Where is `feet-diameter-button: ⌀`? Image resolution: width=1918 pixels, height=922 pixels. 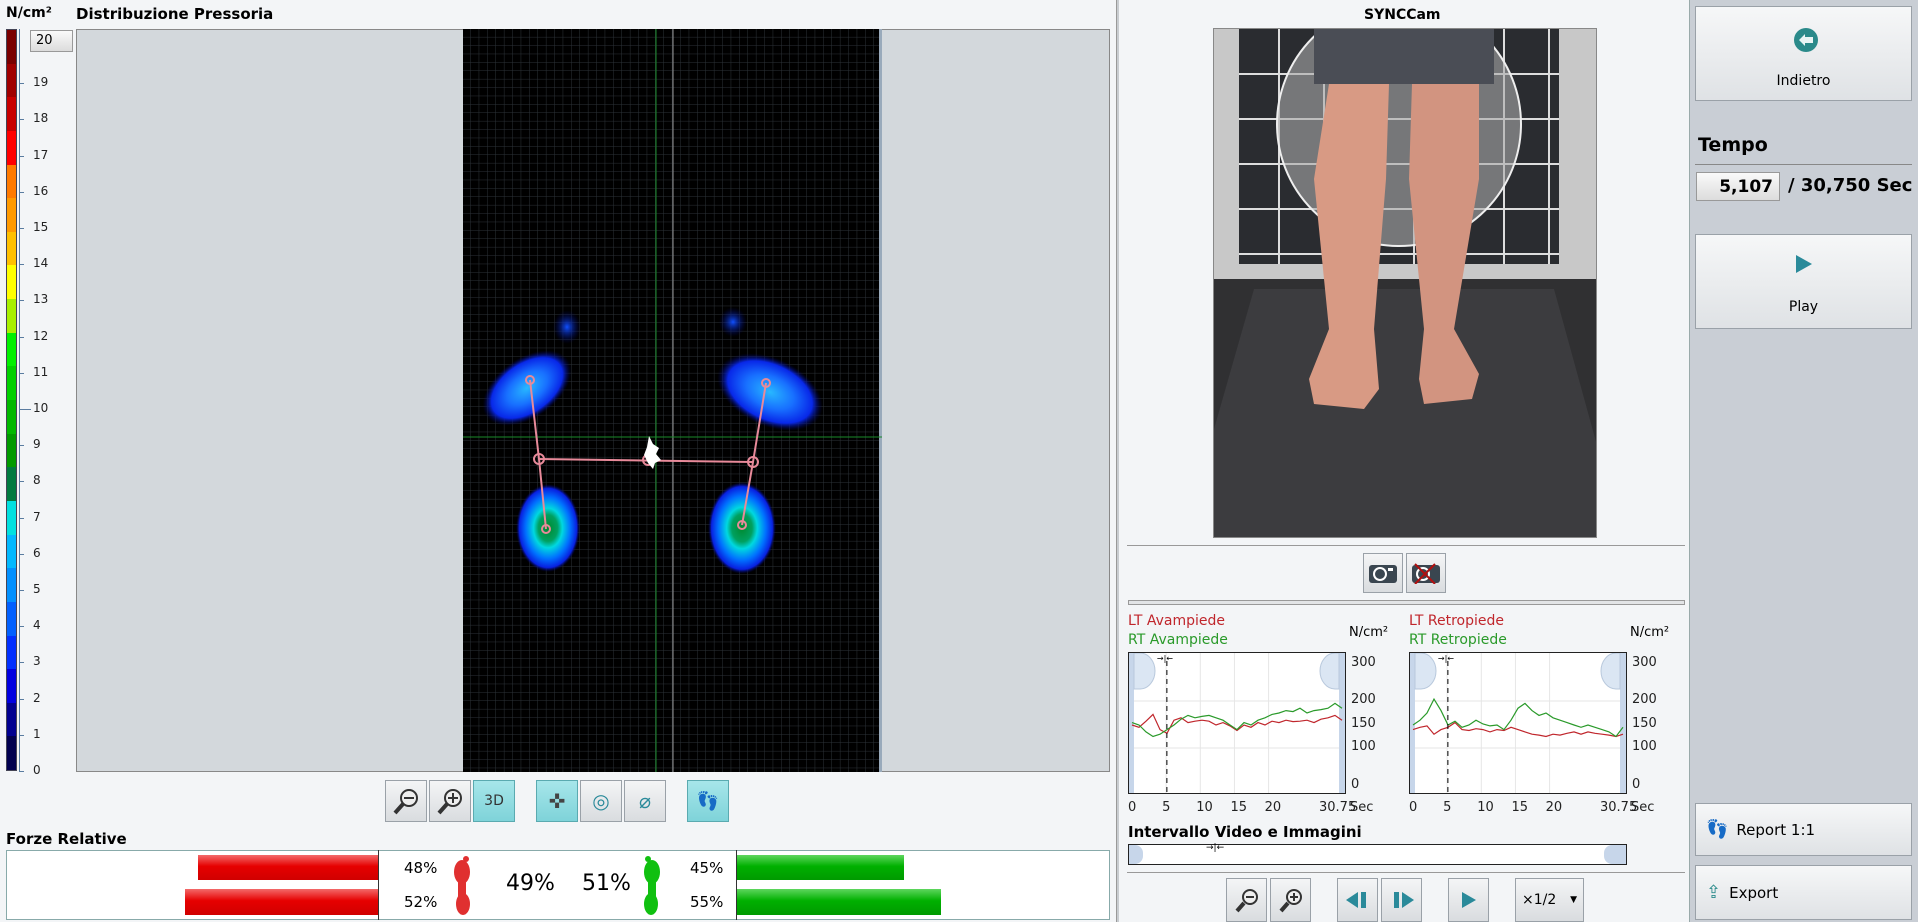
feet-diameter-button: ⌀ is located at coordinates (645, 801).